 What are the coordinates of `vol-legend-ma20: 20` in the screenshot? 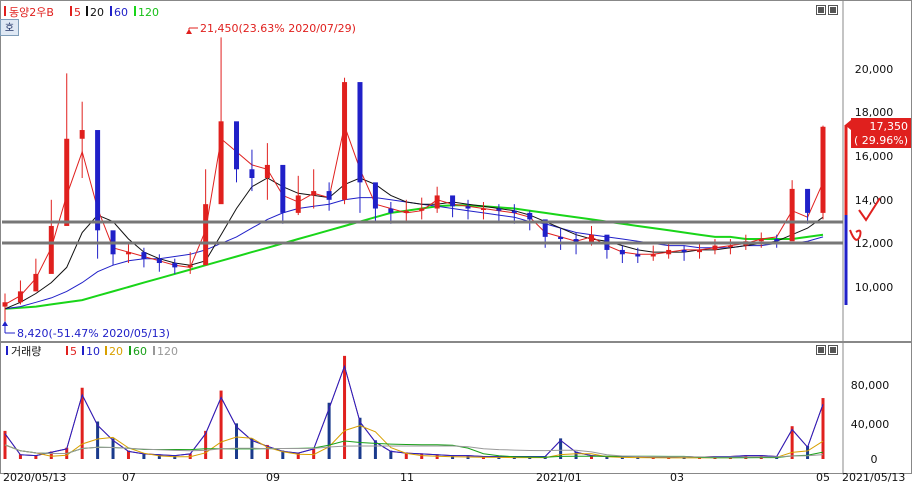 It's located at (116, 351).